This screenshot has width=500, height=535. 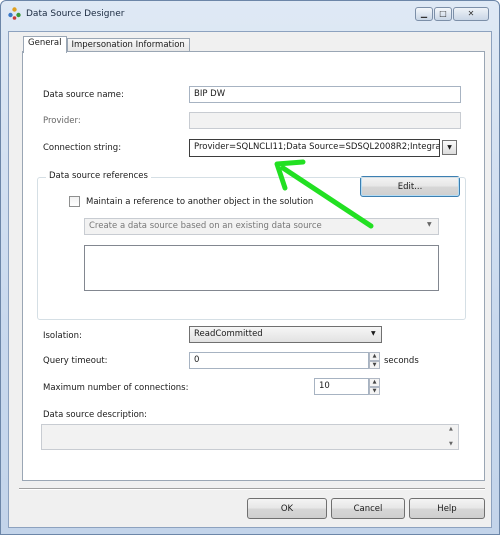 I want to click on provider-field, so click(x=325, y=120).